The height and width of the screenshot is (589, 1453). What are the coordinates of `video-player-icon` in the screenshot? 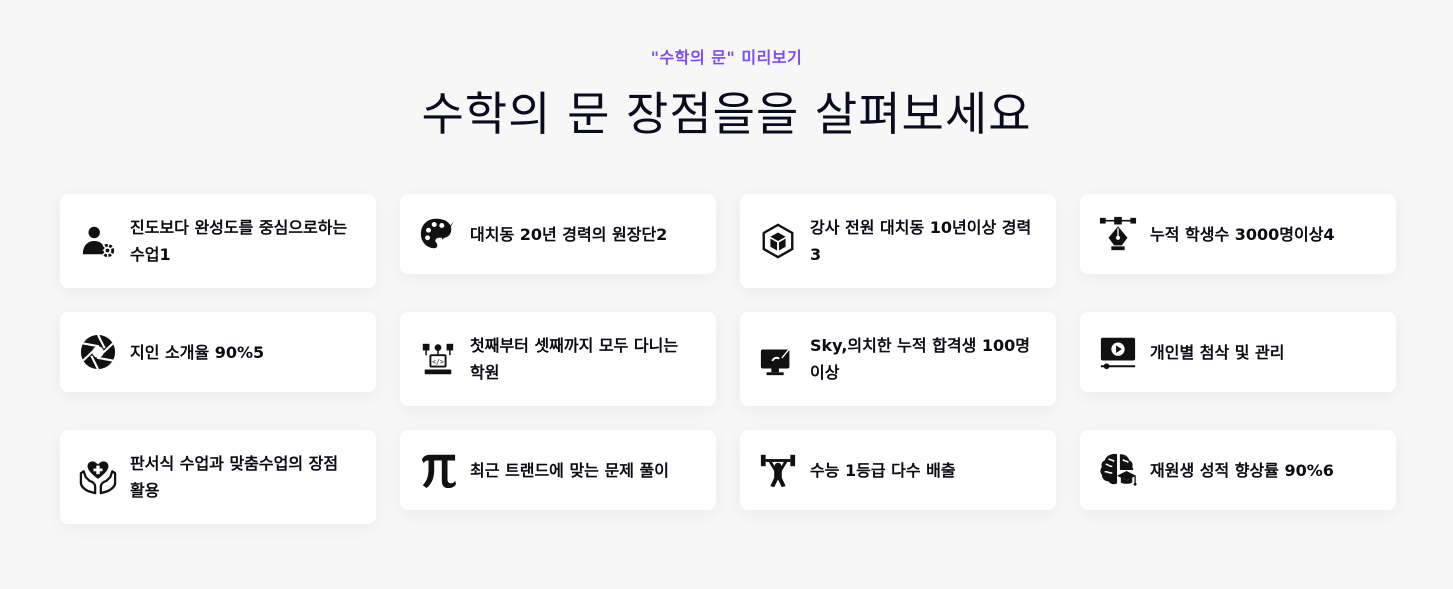 It's located at (1118, 352).